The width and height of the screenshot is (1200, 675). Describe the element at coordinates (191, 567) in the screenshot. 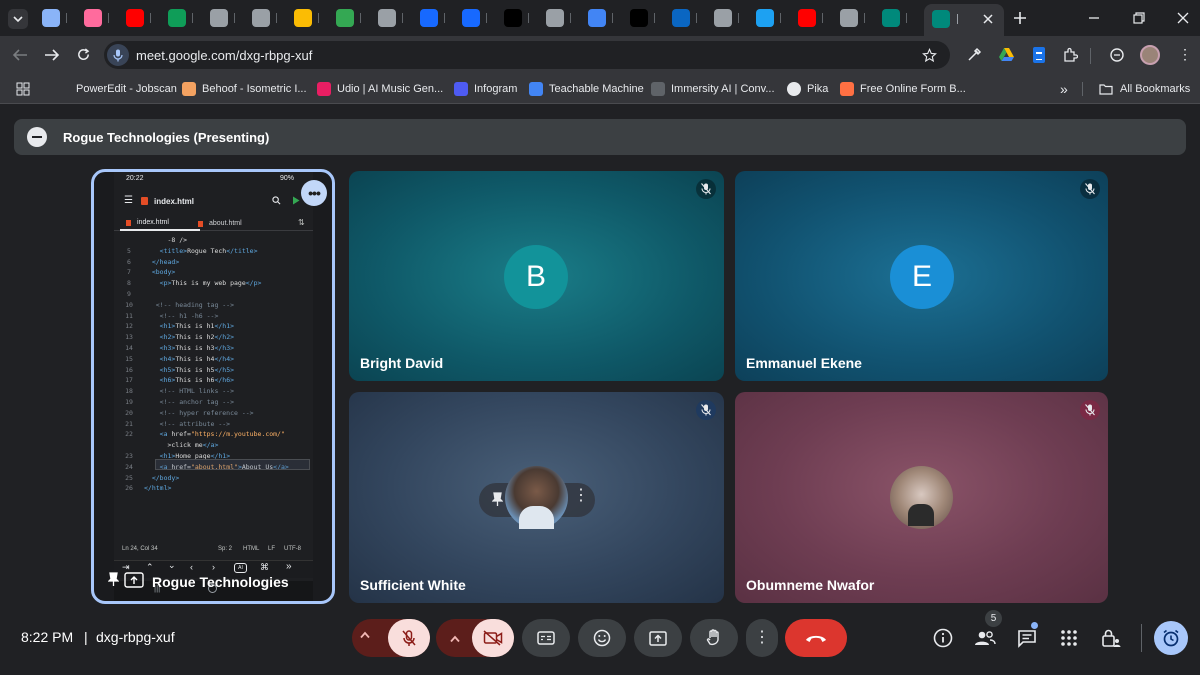

I see `chevron-left-icon: ‹` at that location.